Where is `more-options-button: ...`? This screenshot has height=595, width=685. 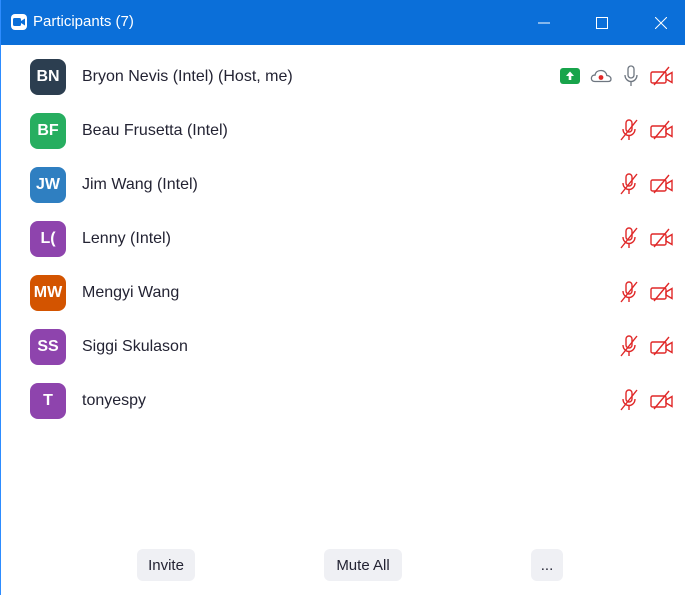
more-options-button: ... is located at coordinates (547, 565).